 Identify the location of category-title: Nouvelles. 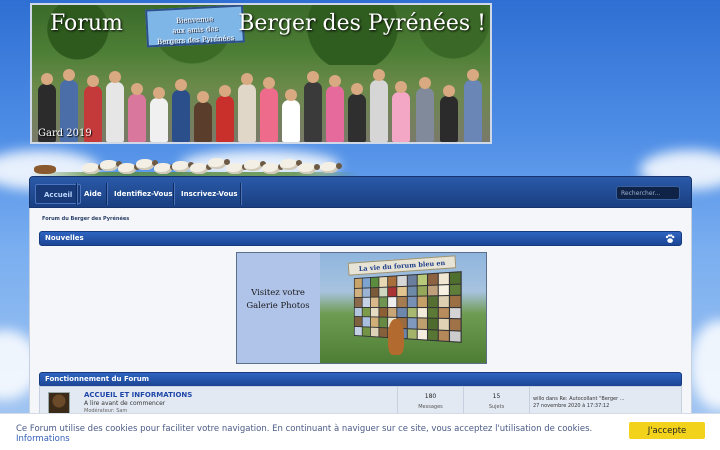
(64, 238).